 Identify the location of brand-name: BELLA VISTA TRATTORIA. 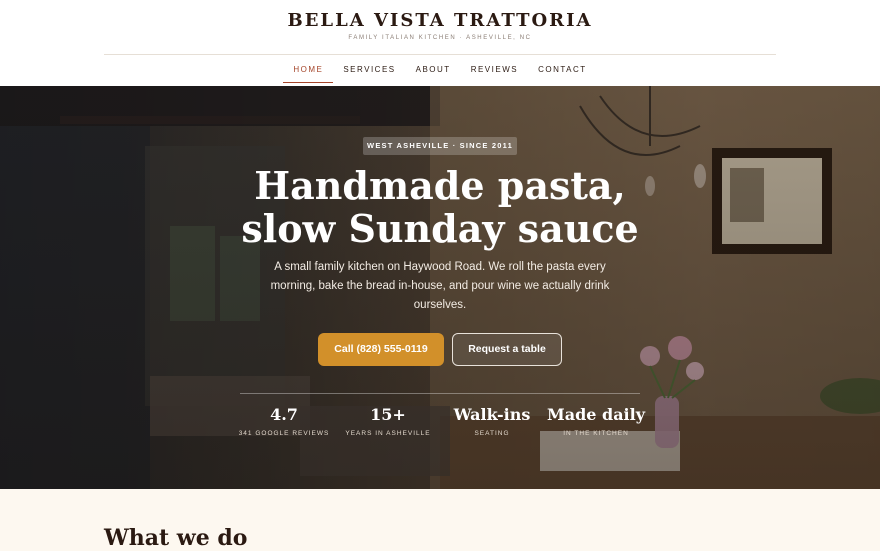
(440, 20).